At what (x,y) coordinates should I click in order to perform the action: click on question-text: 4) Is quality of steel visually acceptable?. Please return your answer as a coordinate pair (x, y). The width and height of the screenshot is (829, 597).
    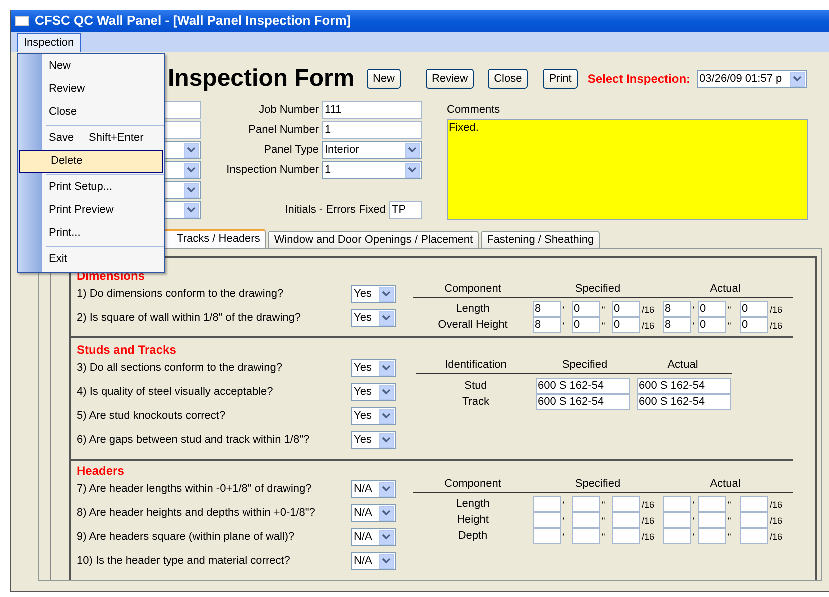
    Looking at the image, I should click on (175, 392).